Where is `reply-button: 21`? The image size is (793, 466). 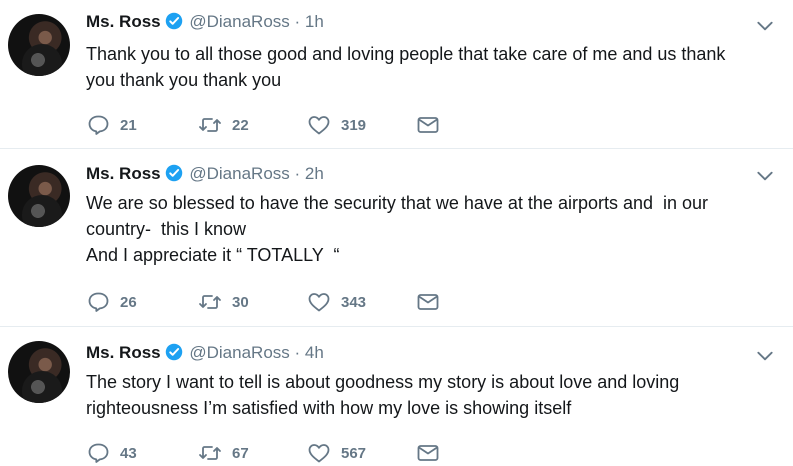
reply-button: 21 is located at coordinates (111, 125).